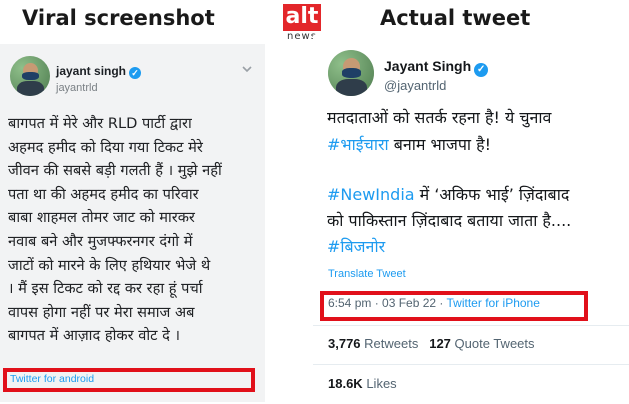 The image size is (629, 404). Describe the element at coordinates (455, 18) in the screenshot. I see `actual-tweet-heading: Actual tweet` at that location.